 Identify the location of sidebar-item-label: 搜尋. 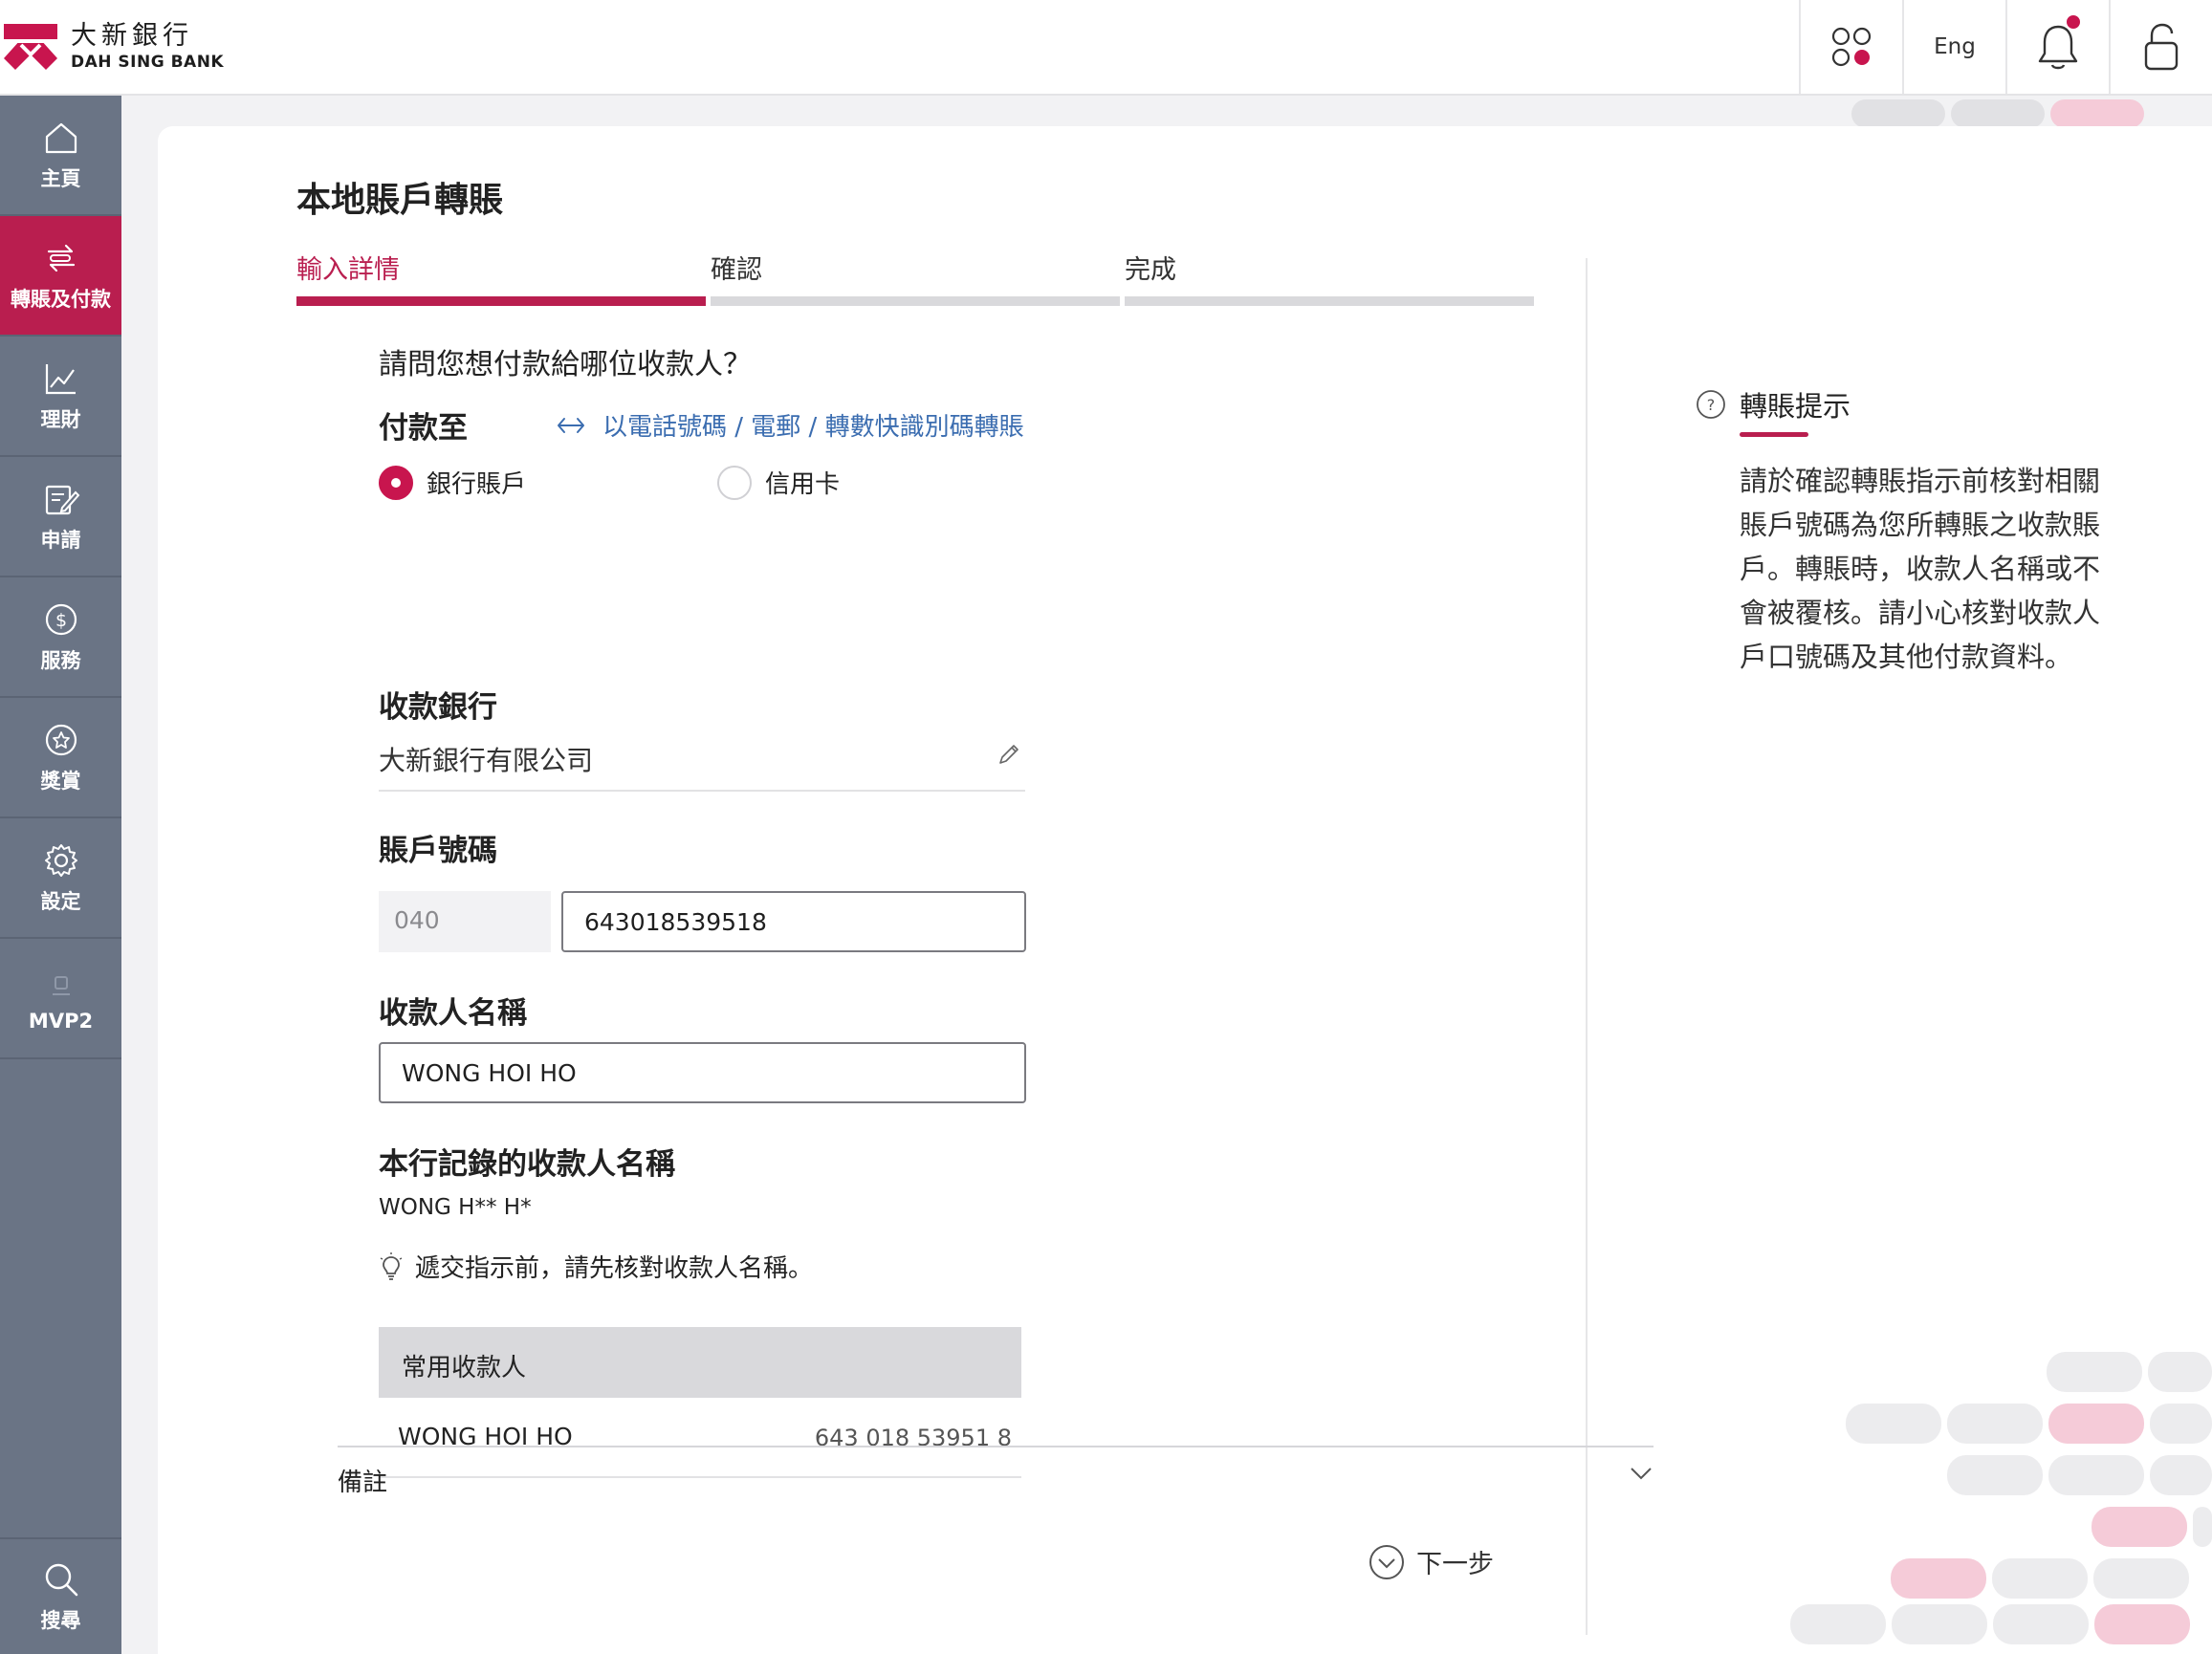
(60, 1621).